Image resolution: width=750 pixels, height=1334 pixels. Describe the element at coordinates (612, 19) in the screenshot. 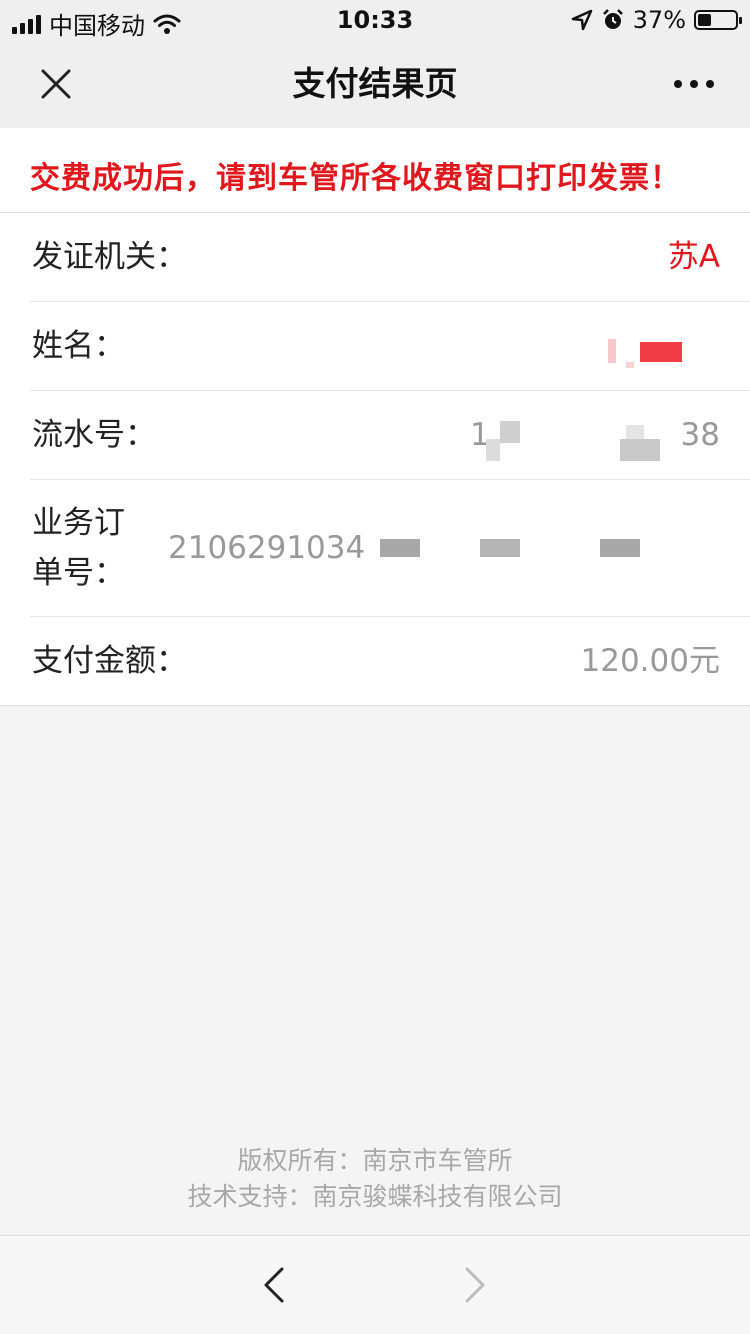

I see `alarm-clock-icon` at that location.